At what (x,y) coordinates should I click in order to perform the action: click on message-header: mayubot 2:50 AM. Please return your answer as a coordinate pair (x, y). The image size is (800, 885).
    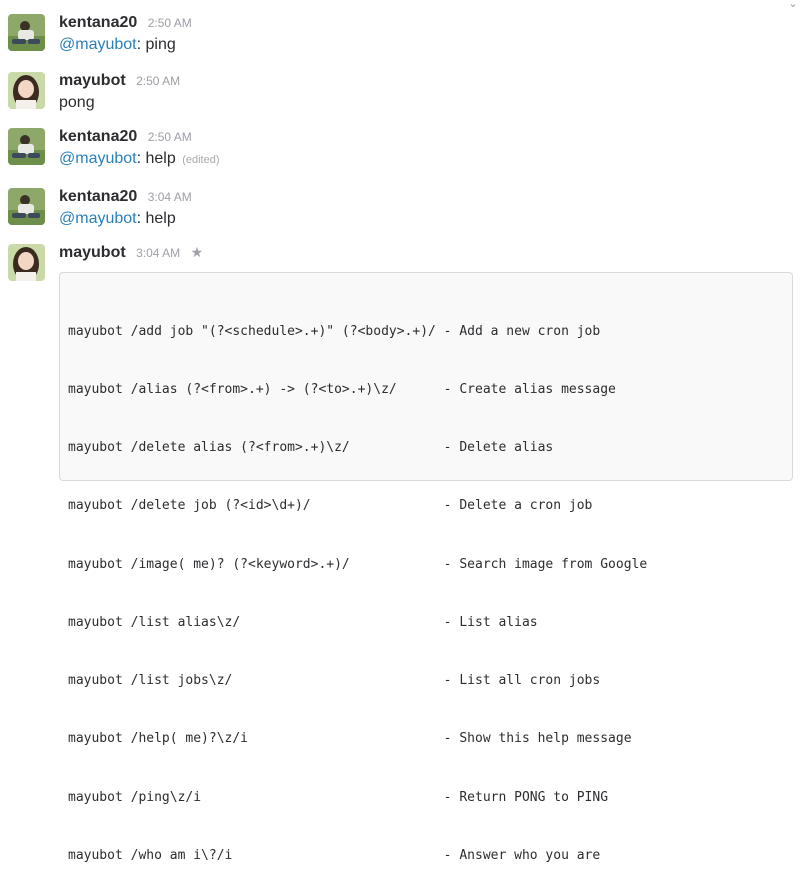
    Looking at the image, I should click on (119, 81).